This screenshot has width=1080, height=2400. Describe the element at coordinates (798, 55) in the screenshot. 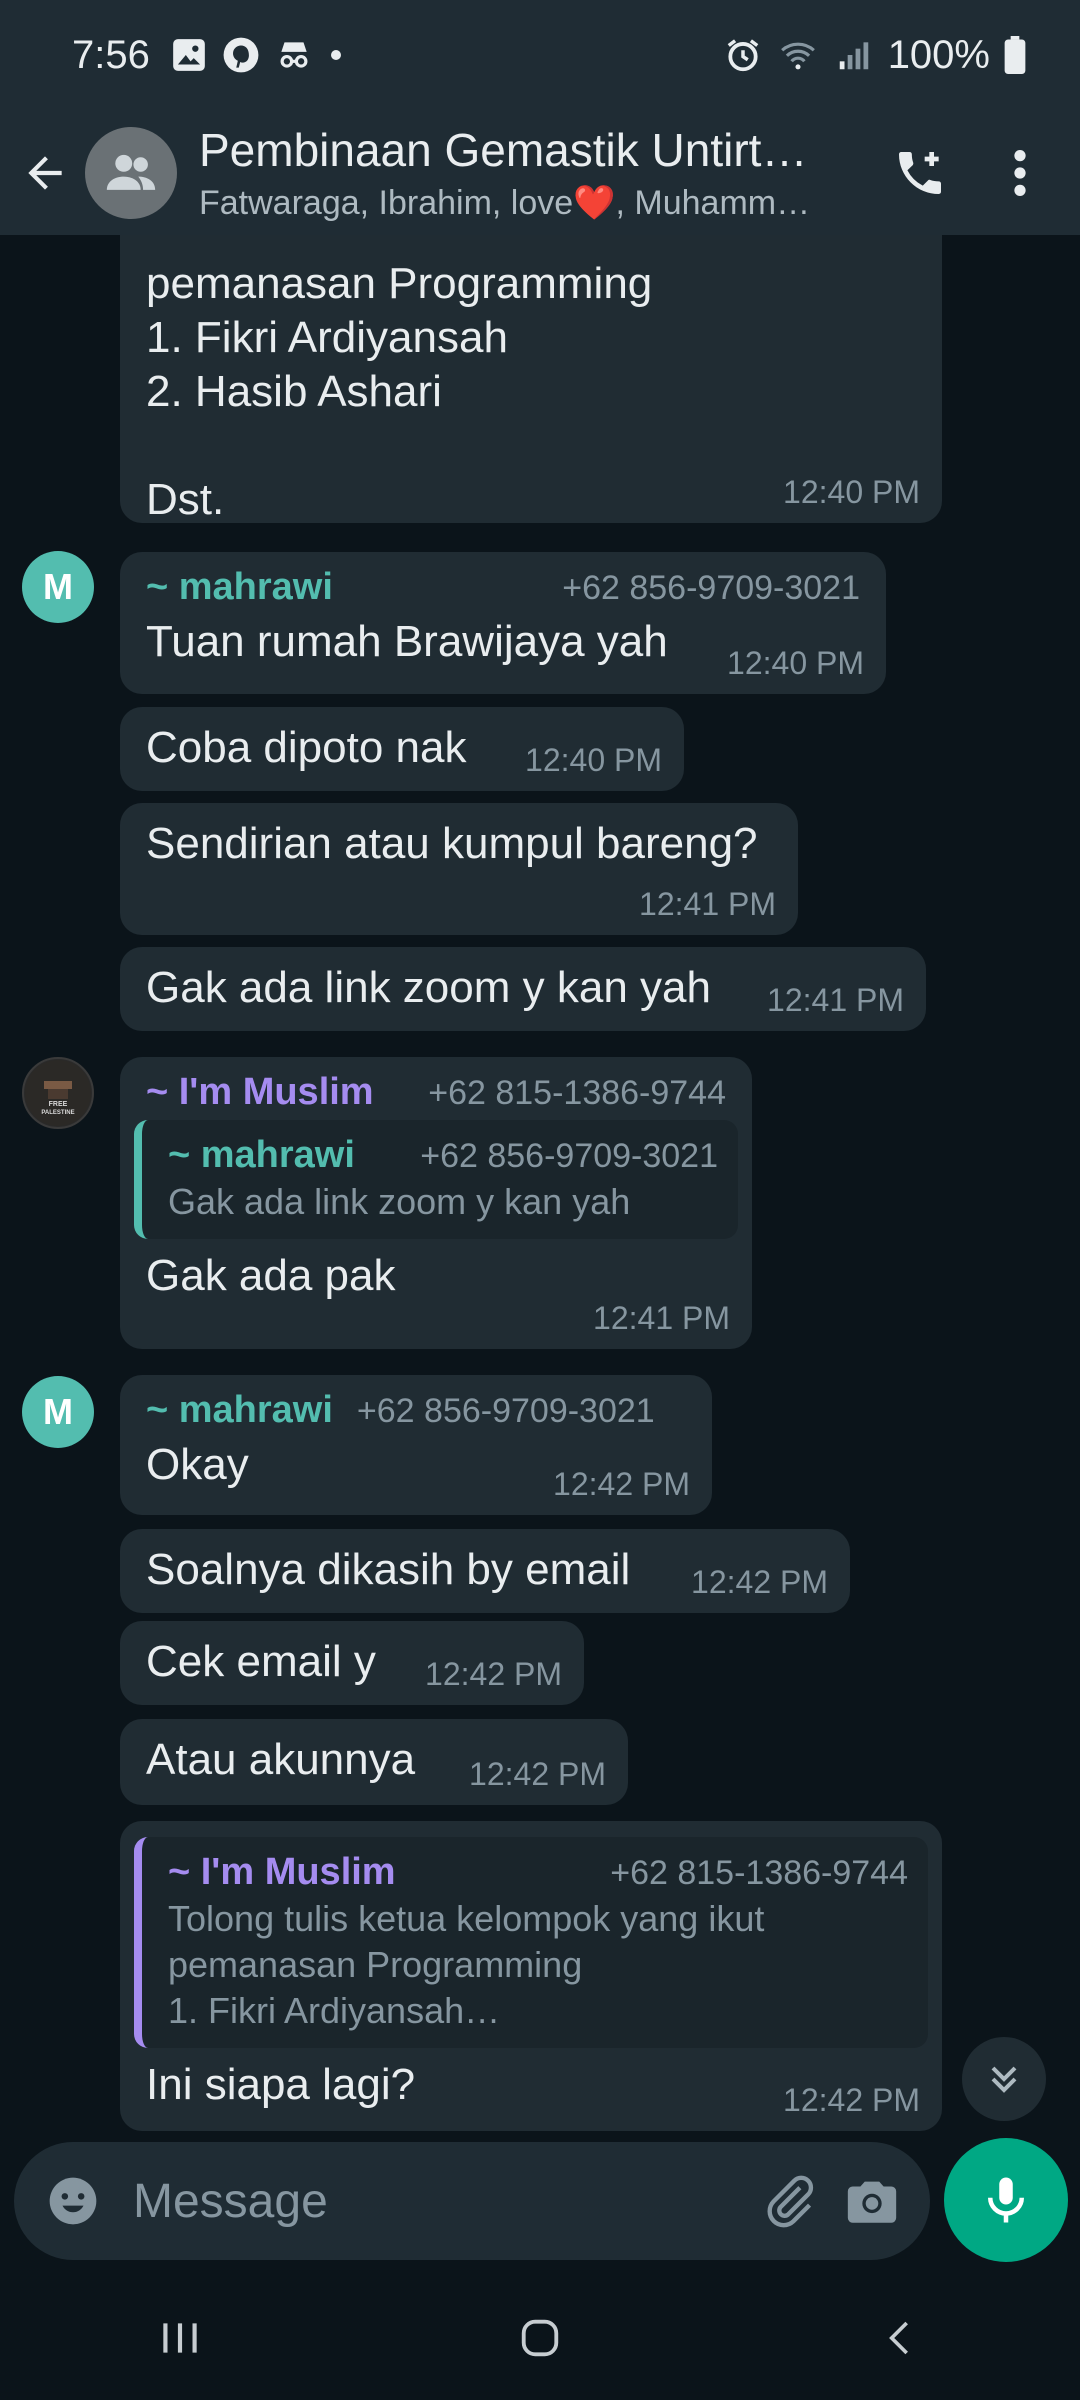

I see `wifi-icon` at that location.